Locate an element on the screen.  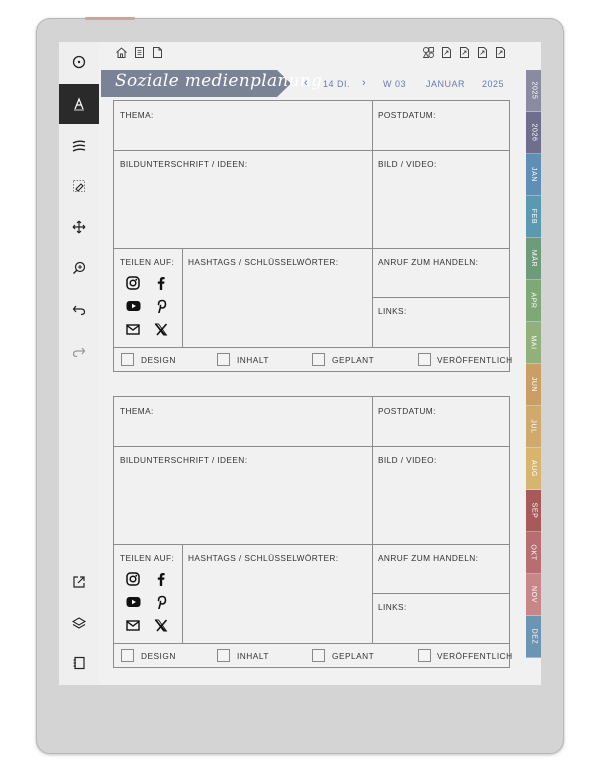
shapes-icon is located at coordinates (428, 51).